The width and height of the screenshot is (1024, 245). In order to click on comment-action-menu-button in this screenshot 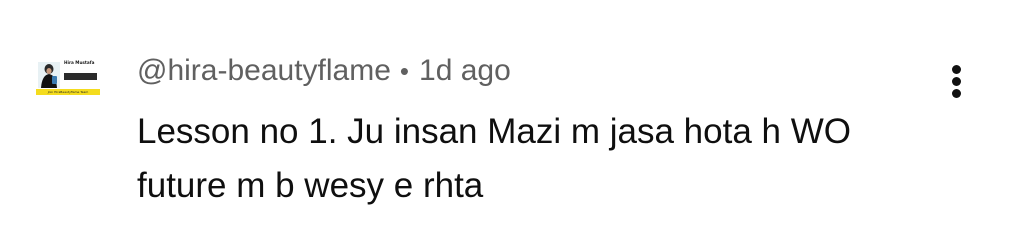, I will do `click(956, 80)`.